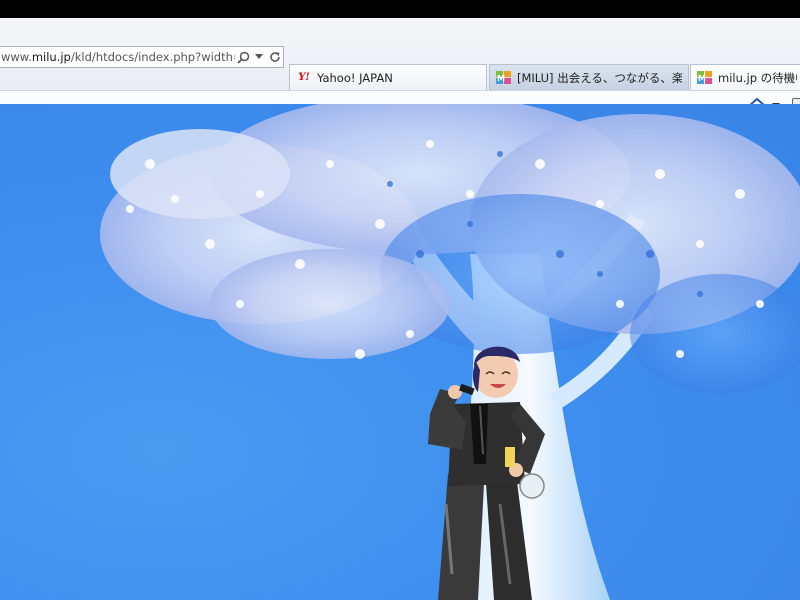 The width and height of the screenshot is (800, 600). Describe the element at coordinates (243, 57) in the screenshot. I see `search-icon` at that location.